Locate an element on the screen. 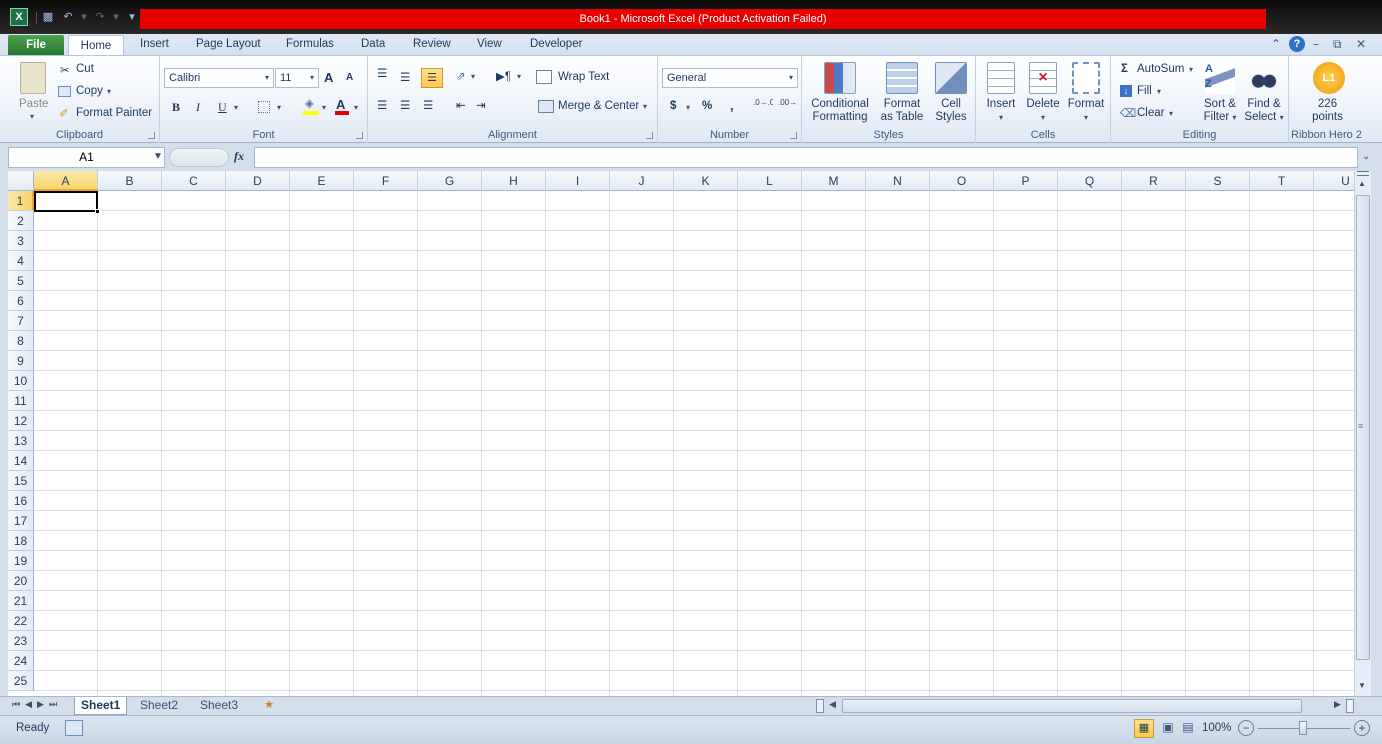  zoom-out-icon: − is located at coordinates (1246, 728).